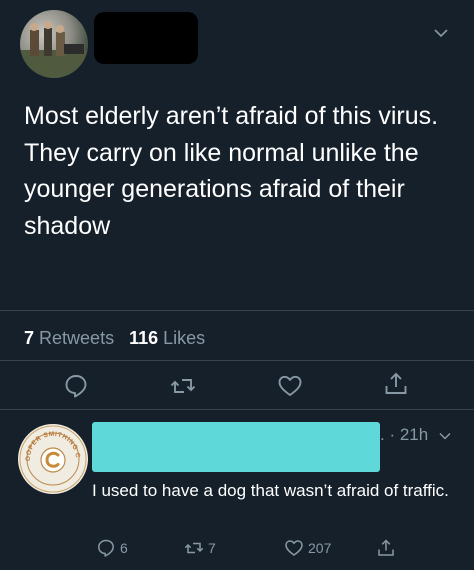 This screenshot has height=570, width=474. I want to click on redacted-reply-author, so click(236, 447).